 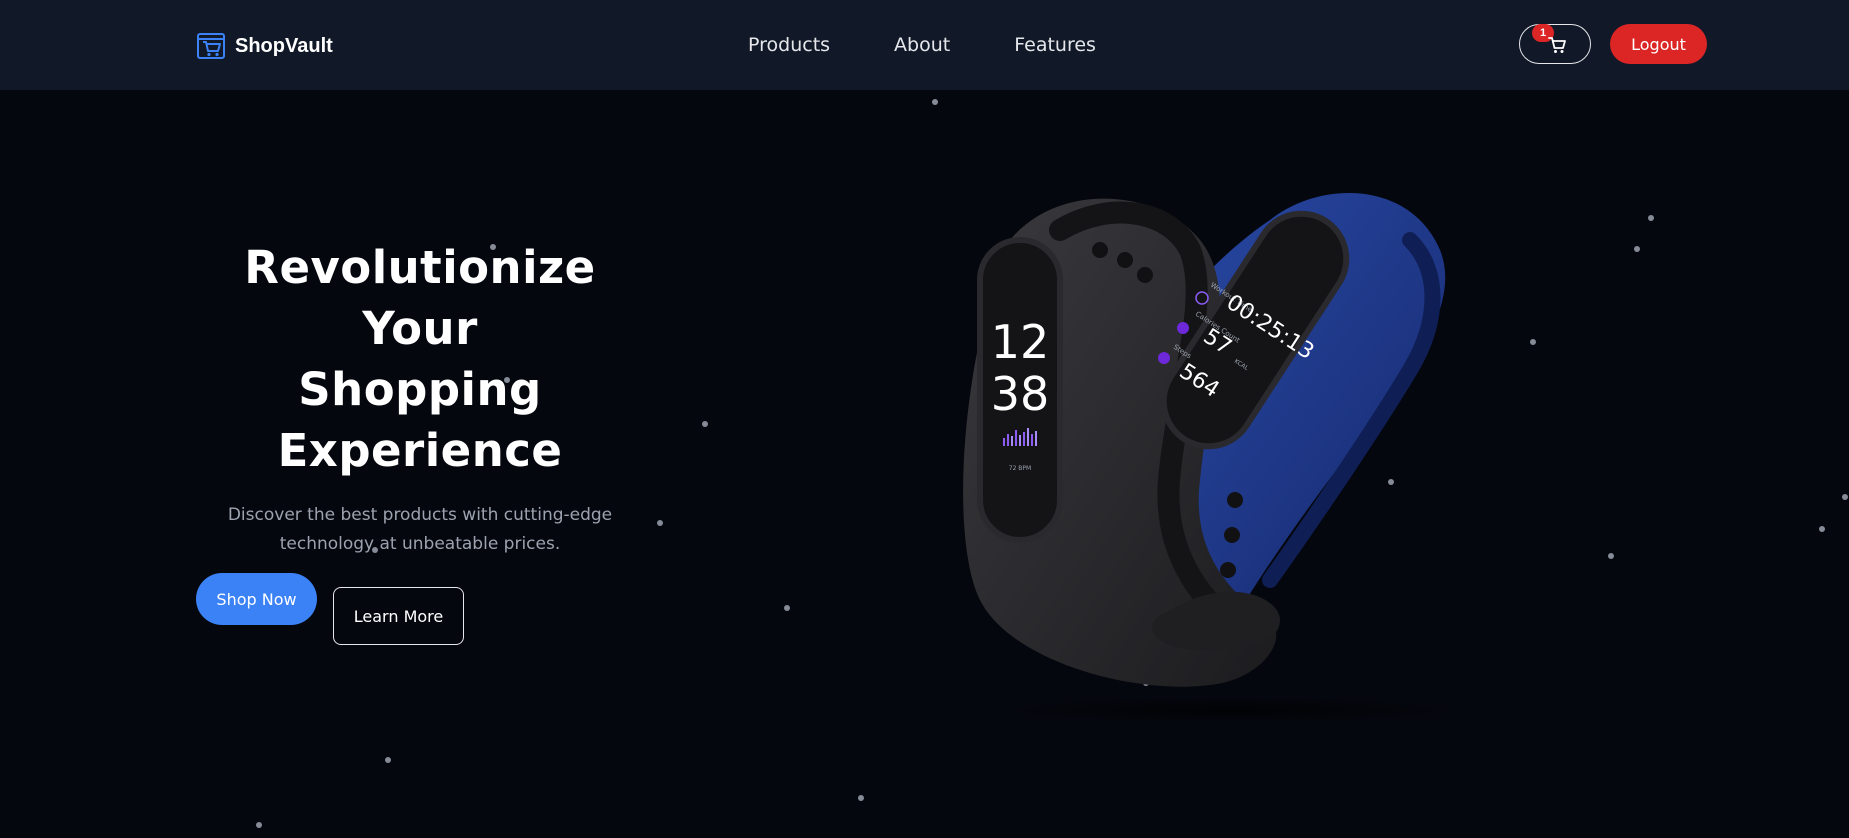 I want to click on hero-title-line: Shopping, so click(x=420, y=389).